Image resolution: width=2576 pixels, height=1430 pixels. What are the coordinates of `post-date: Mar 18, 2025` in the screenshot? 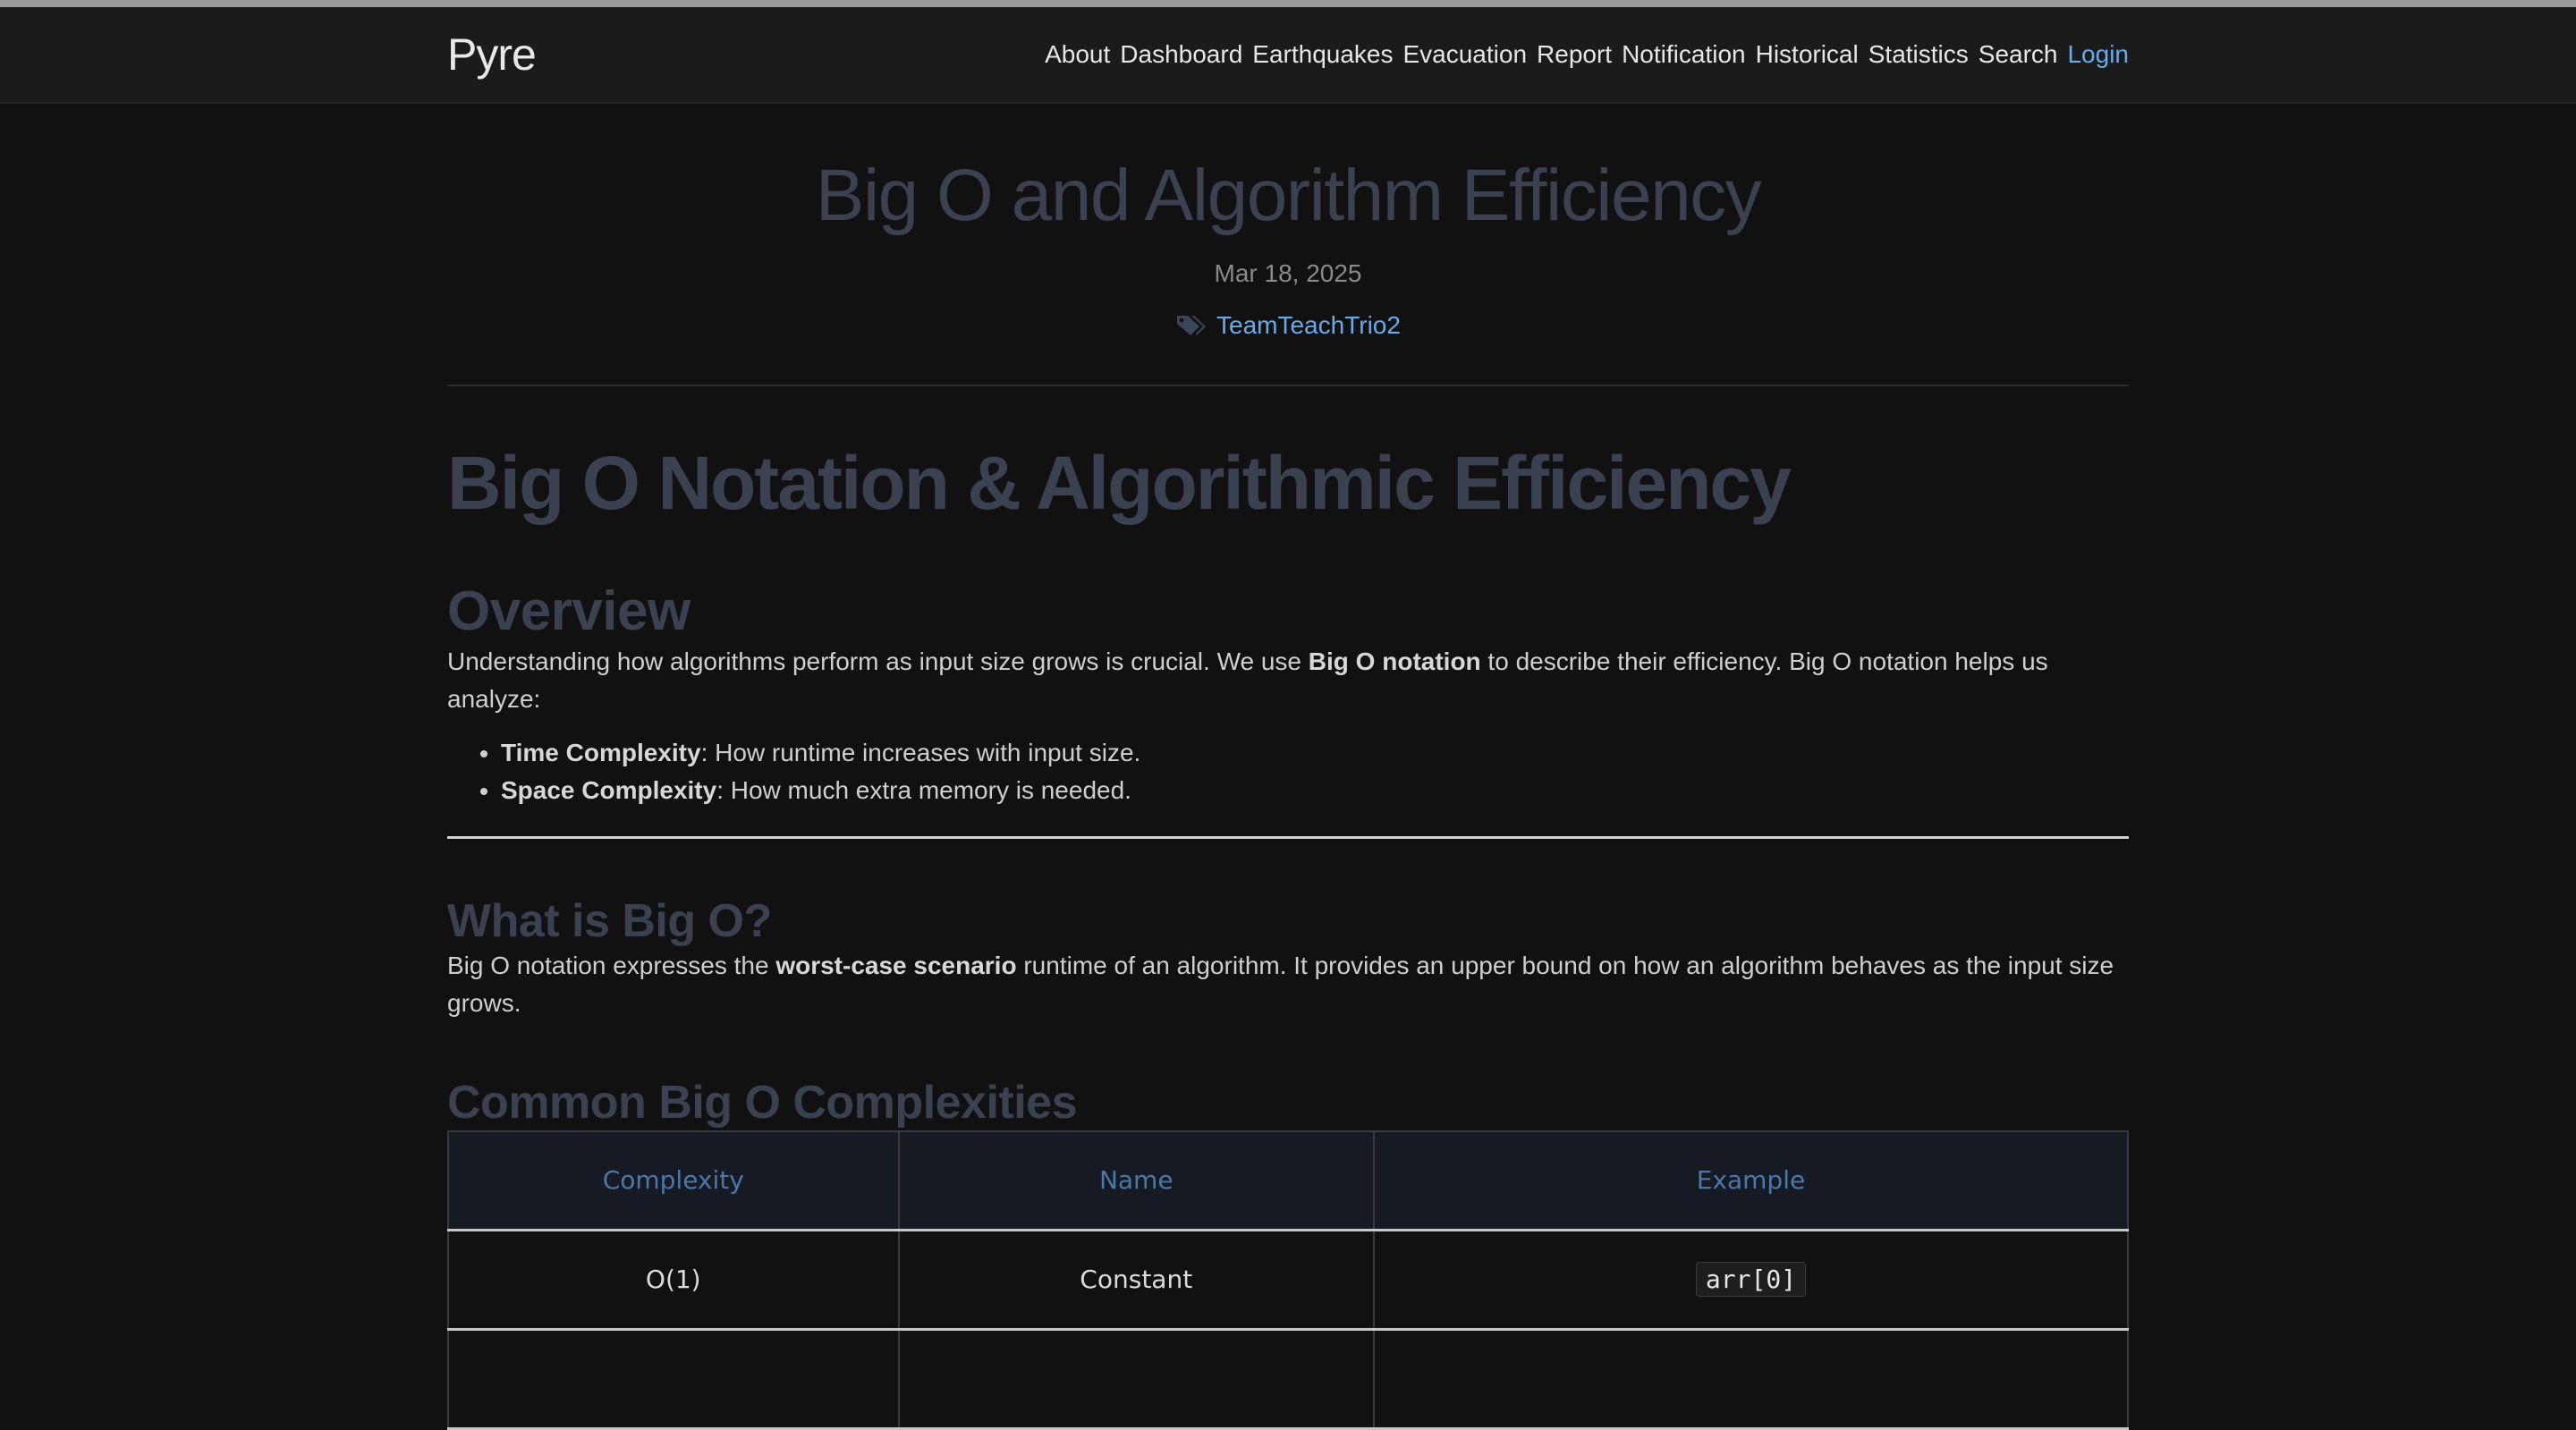 It's located at (1288, 273).